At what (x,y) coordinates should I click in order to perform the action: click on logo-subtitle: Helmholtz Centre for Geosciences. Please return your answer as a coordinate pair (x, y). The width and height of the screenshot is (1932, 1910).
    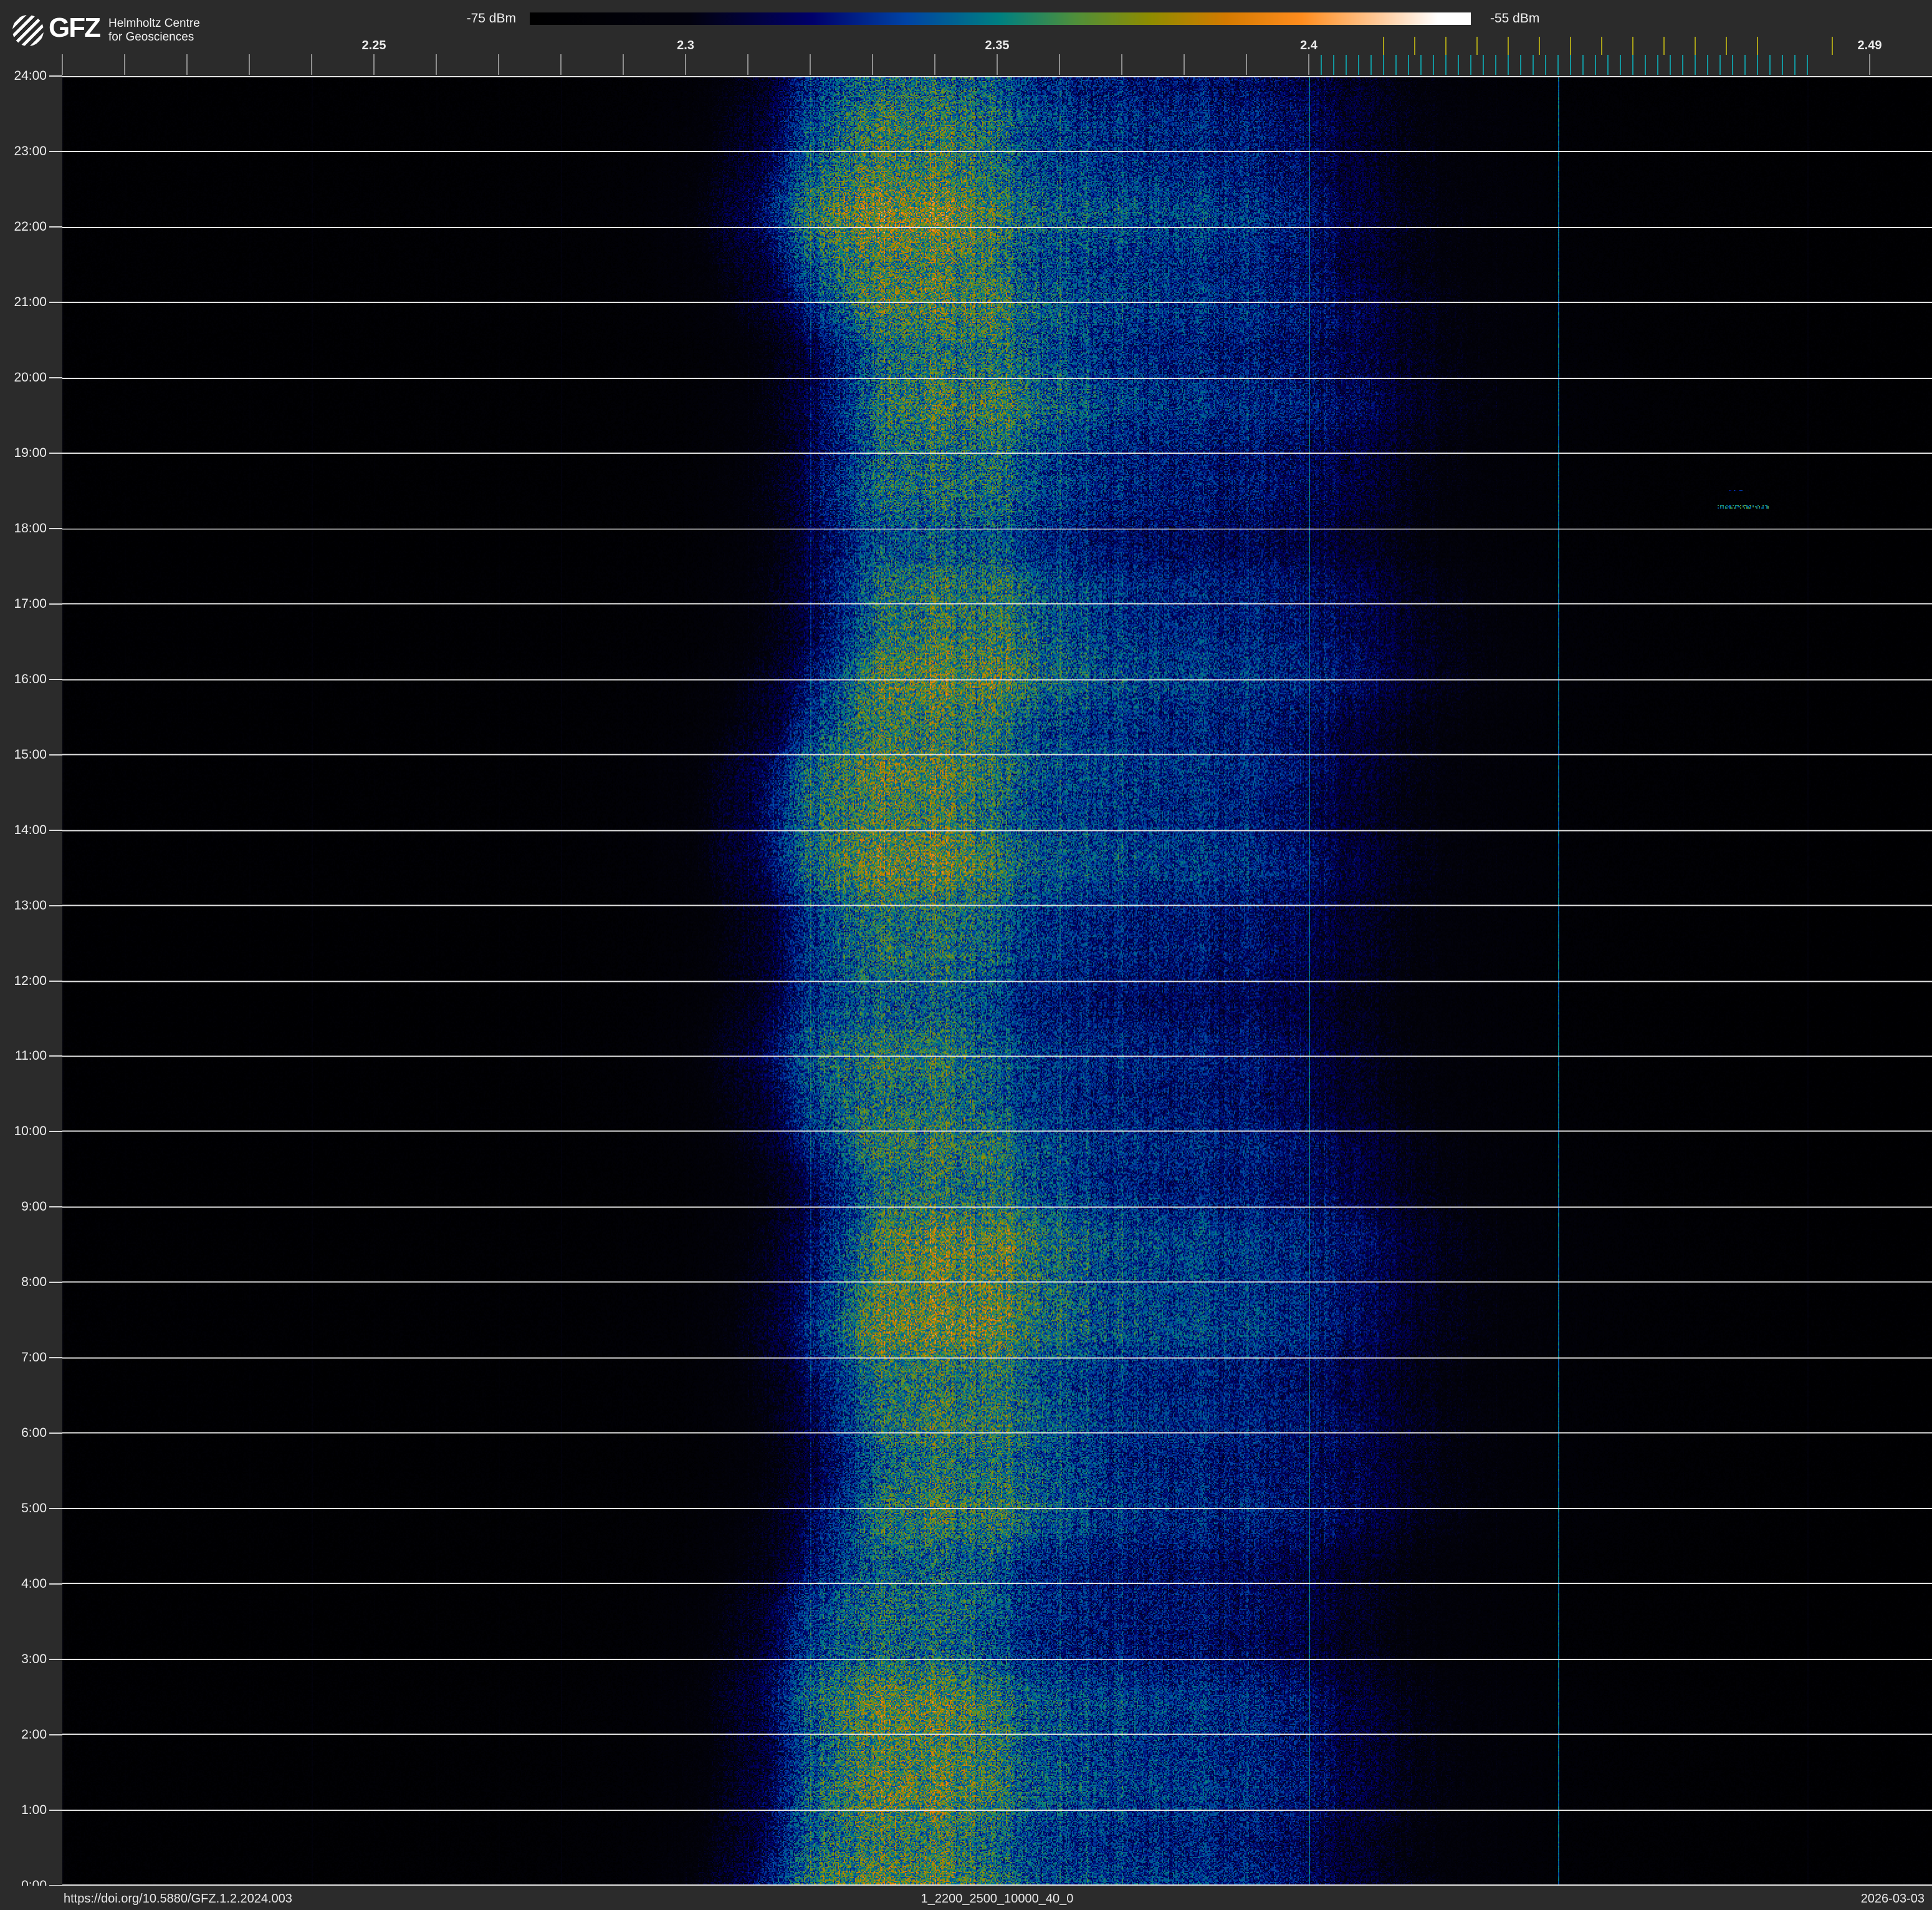
    Looking at the image, I should click on (154, 30).